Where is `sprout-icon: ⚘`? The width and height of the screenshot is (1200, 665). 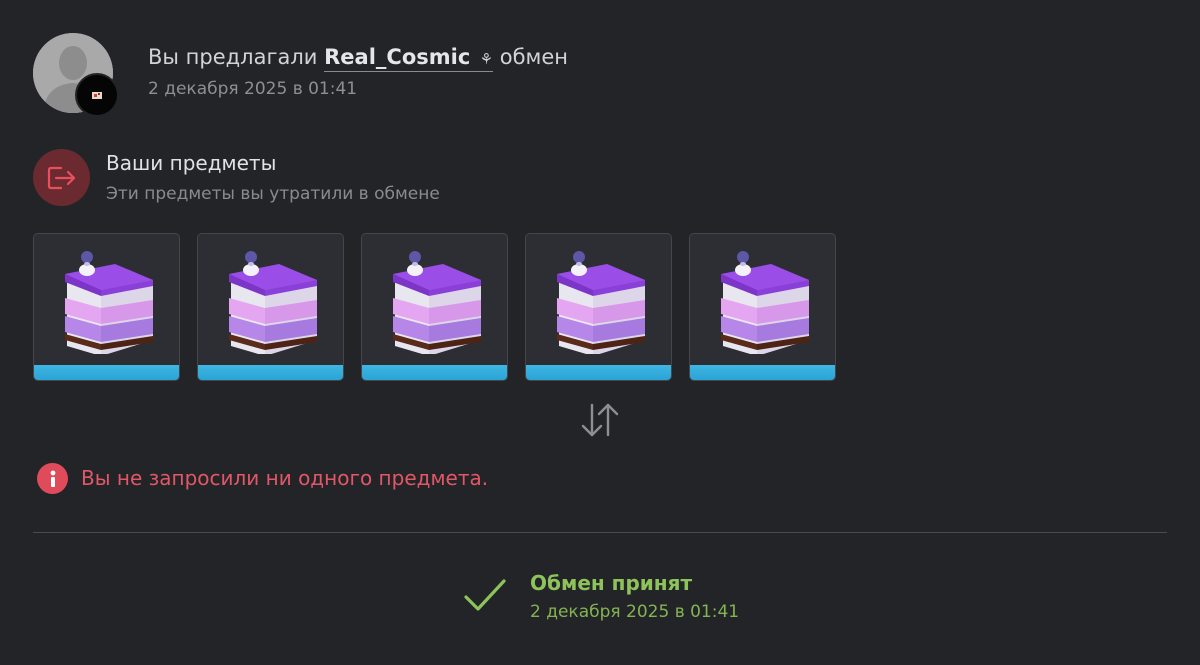 sprout-icon: ⚘ is located at coordinates (486, 59).